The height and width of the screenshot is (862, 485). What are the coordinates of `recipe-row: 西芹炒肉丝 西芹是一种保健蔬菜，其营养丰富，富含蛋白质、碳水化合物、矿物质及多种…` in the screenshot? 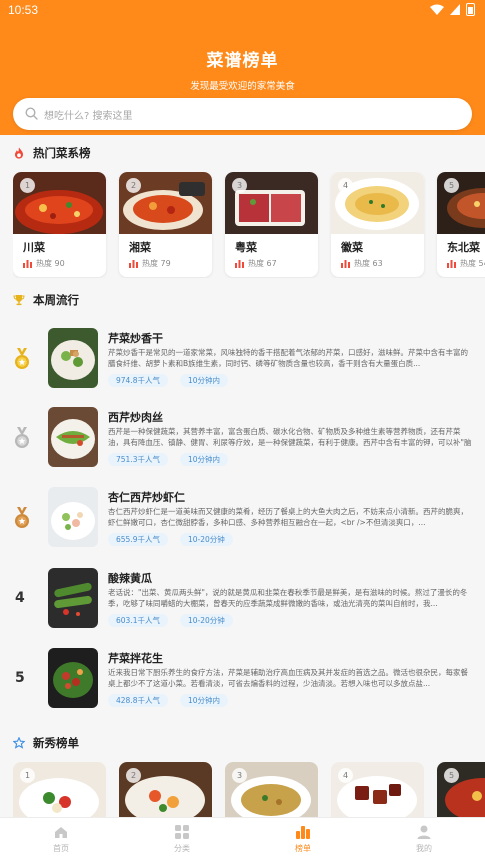 It's located at (242, 439).